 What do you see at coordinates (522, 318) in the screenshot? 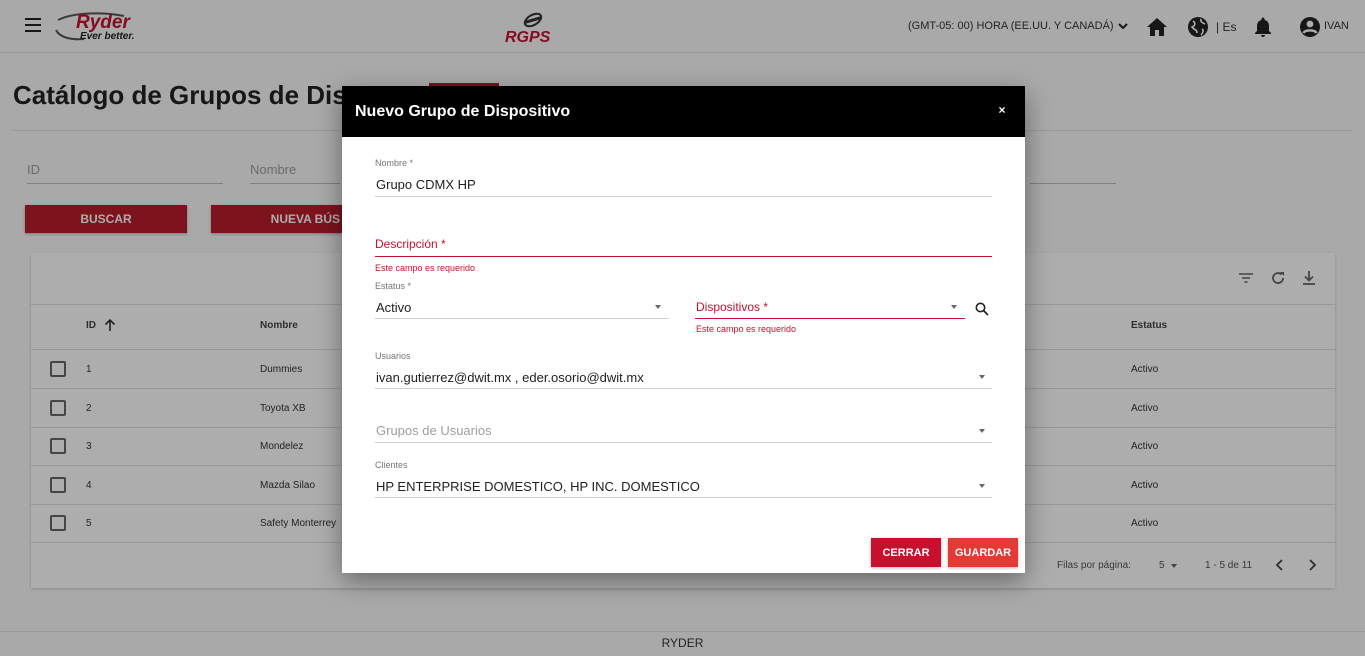
I see `estatus-underline` at bounding box center [522, 318].